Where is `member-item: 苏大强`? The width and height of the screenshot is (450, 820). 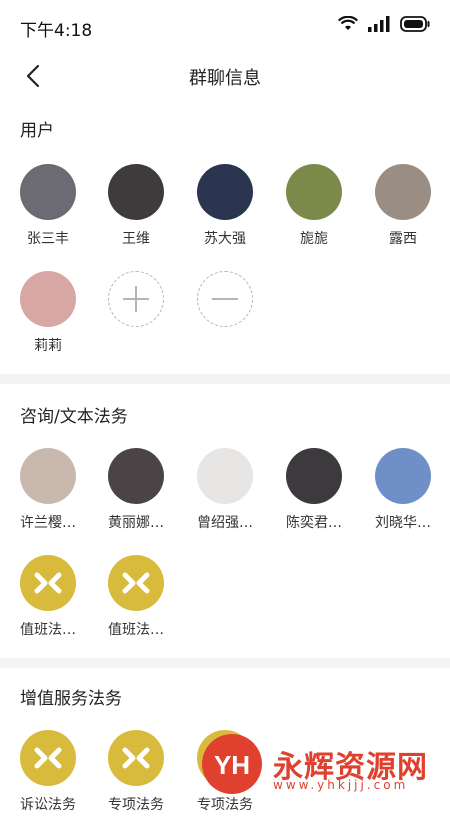
member-item: 苏大强 is located at coordinates (225, 209).